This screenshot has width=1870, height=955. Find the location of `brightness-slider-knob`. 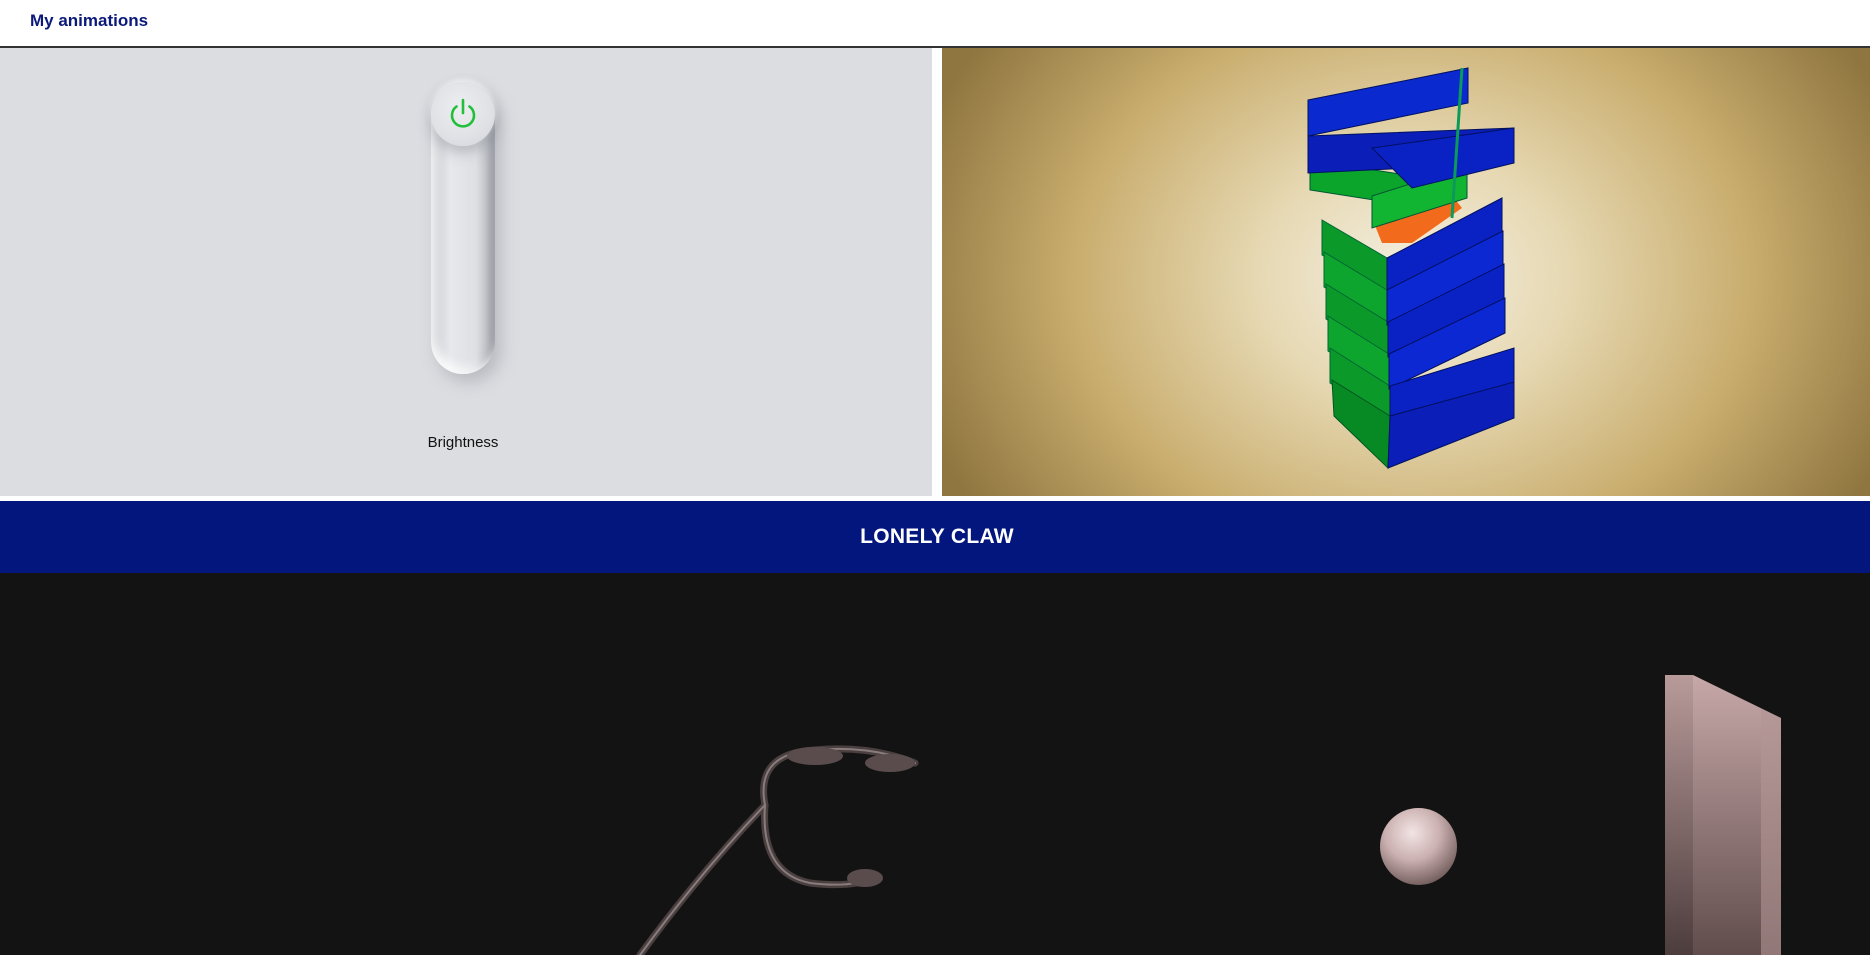

brightness-slider-knob is located at coordinates (463, 114).